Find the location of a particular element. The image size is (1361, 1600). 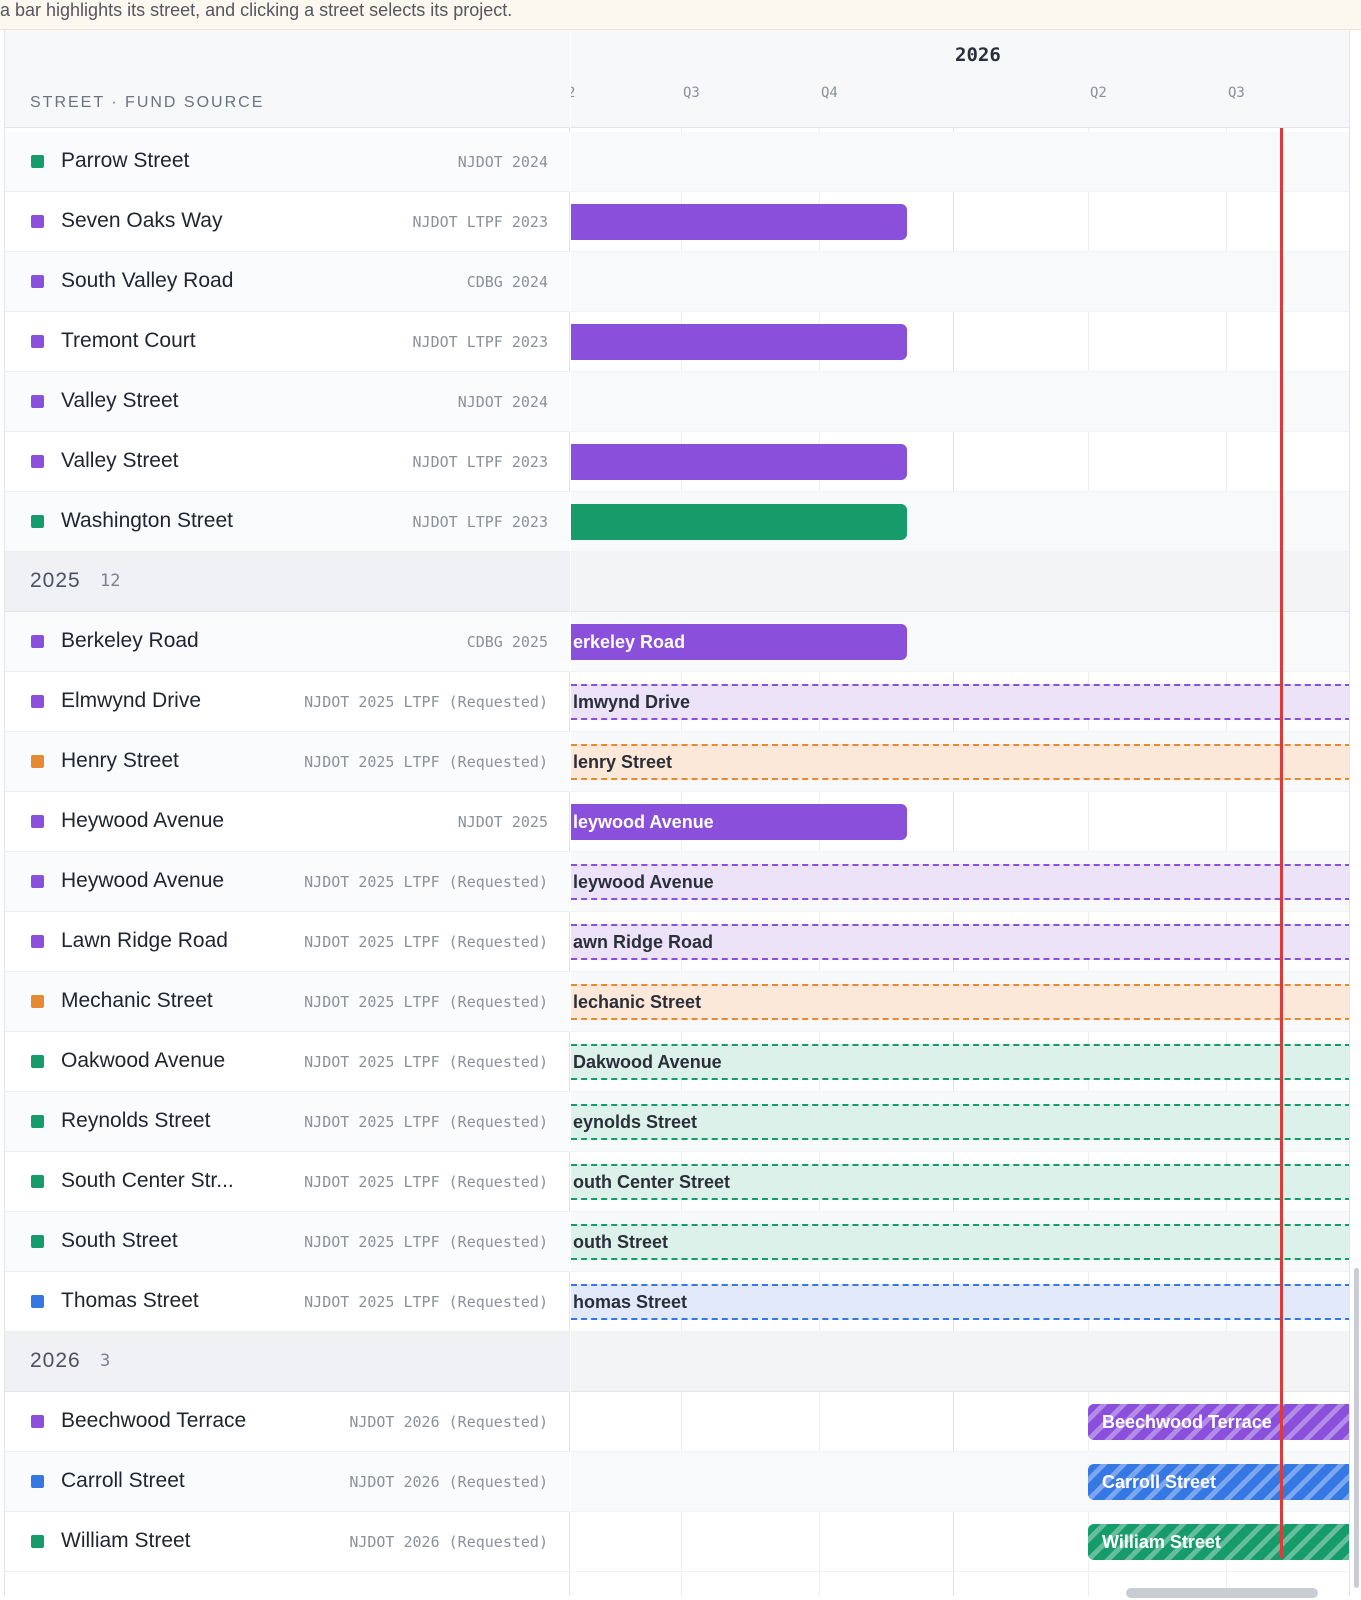

horizontal-scrollbar is located at coordinates (1222, 1593).